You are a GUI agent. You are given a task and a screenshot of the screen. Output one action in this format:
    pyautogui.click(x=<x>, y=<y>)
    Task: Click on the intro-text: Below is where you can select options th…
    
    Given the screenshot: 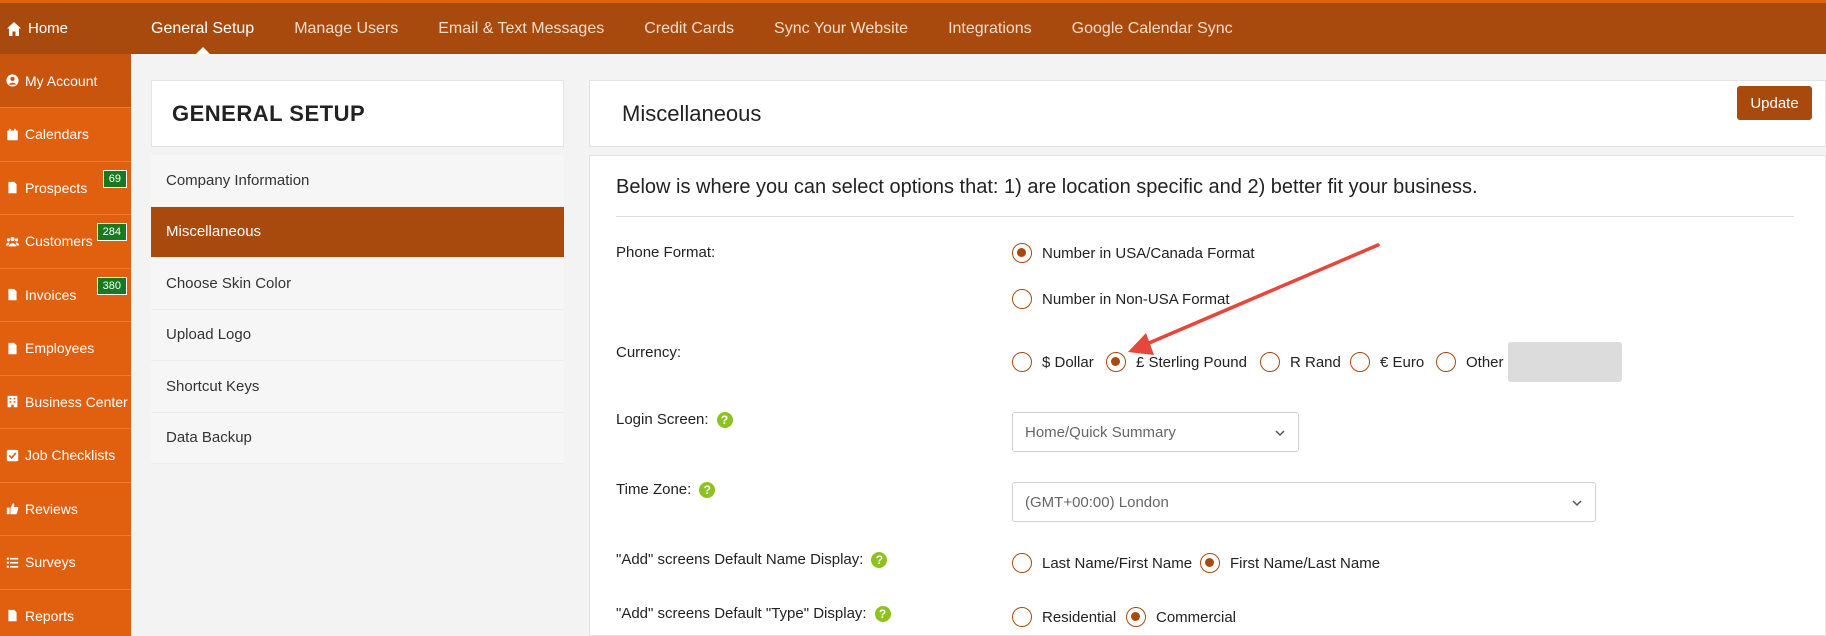 What is the action you would take?
    pyautogui.click(x=1047, y=187)
    